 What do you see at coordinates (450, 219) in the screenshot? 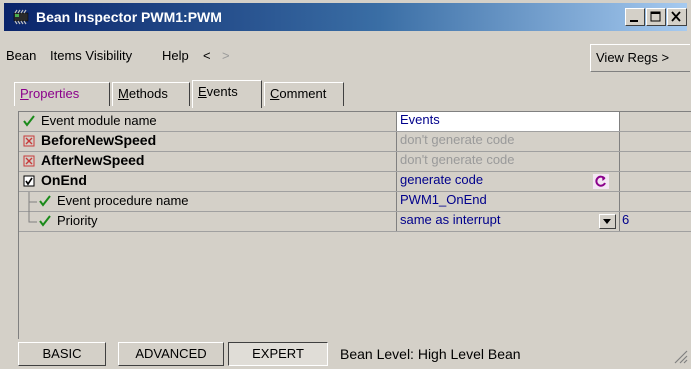
I see `priority-select-text: same as interrupt` at bounding box center [450, 219].